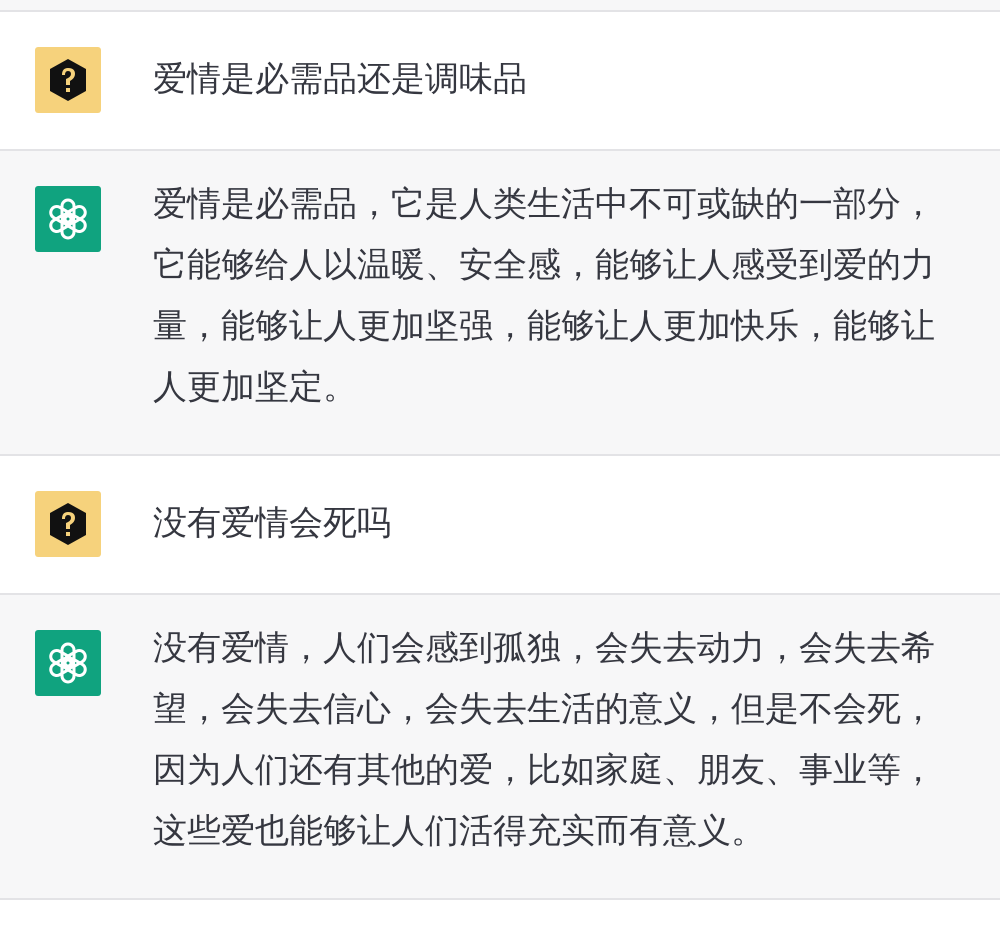 This screenshot has width=1000, height=927. Describe the element at coordinates (272, 523) in the screenshot. I see `message-text: 没有爱情会死吗` at that location.